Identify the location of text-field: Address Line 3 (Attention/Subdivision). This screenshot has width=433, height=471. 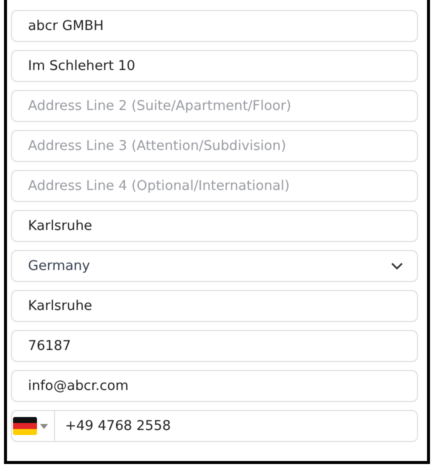
(214, 146).